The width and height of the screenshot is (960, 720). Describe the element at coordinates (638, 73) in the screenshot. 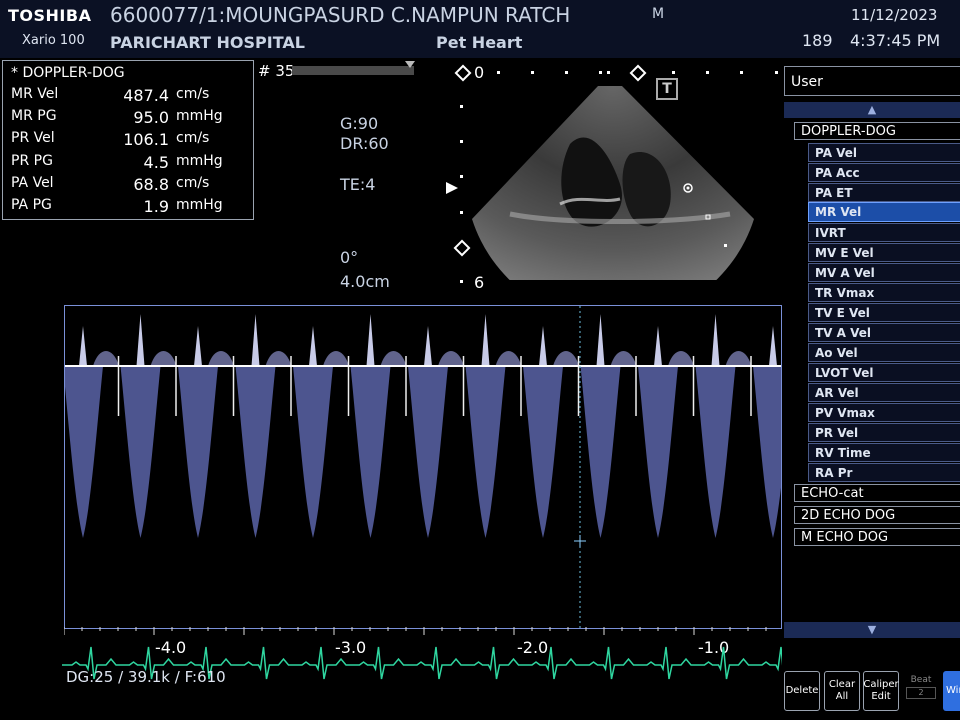

I see `focus-marker-icon` at that location.